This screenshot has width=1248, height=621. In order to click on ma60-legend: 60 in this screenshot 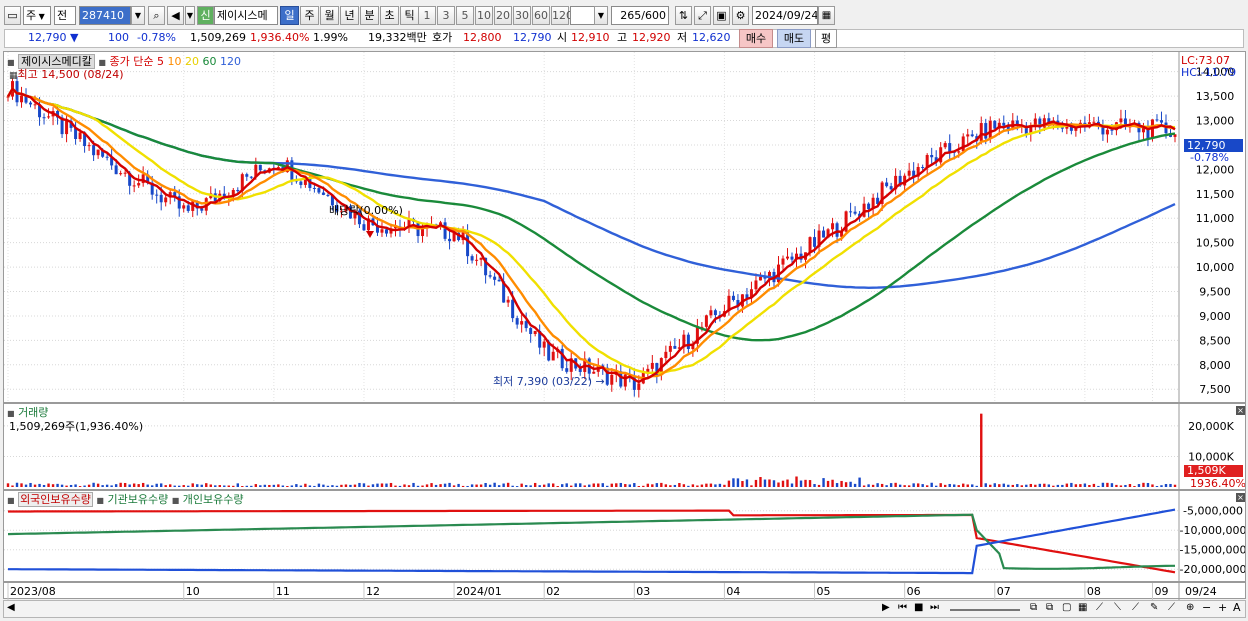, I will do `click(209, 61)`.